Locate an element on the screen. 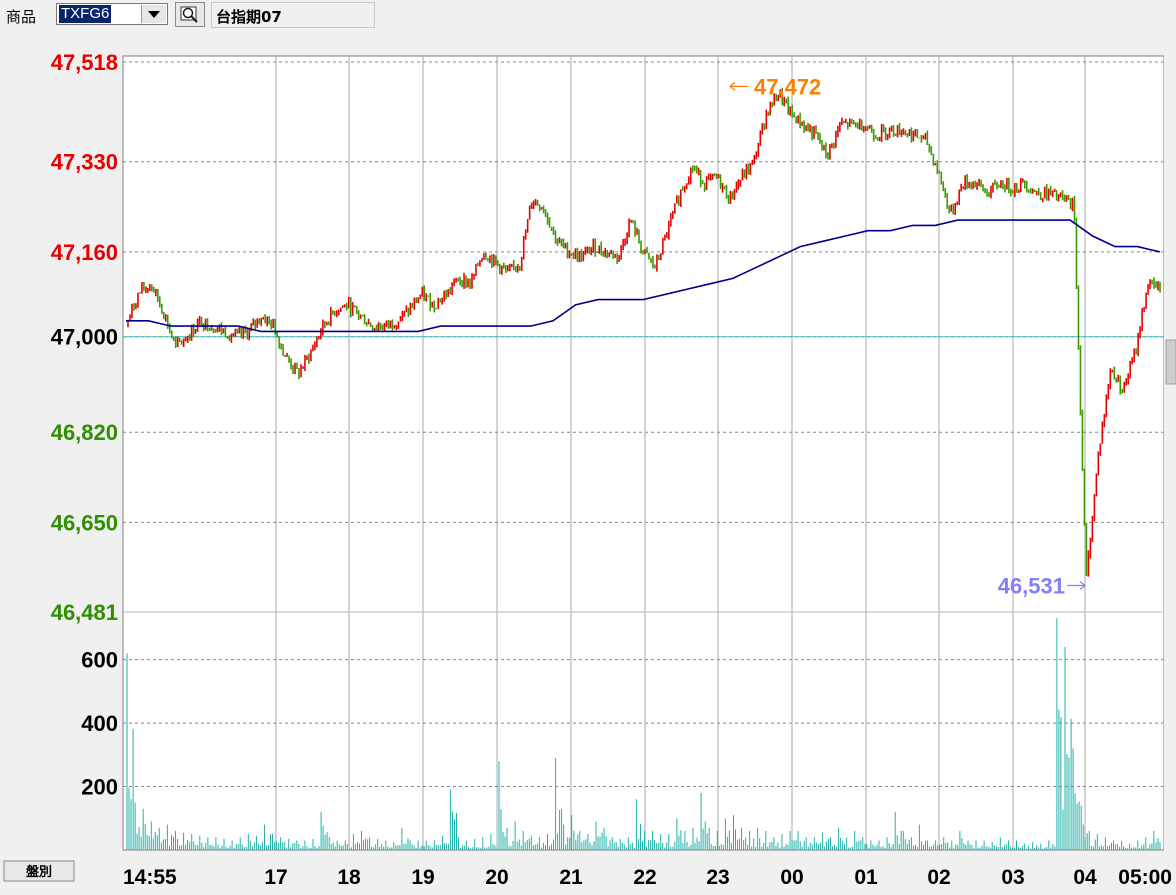 The height and width of the screenshot is (895, 1176). y-tick-label: 46,650 is located at coordinates (84, 522).